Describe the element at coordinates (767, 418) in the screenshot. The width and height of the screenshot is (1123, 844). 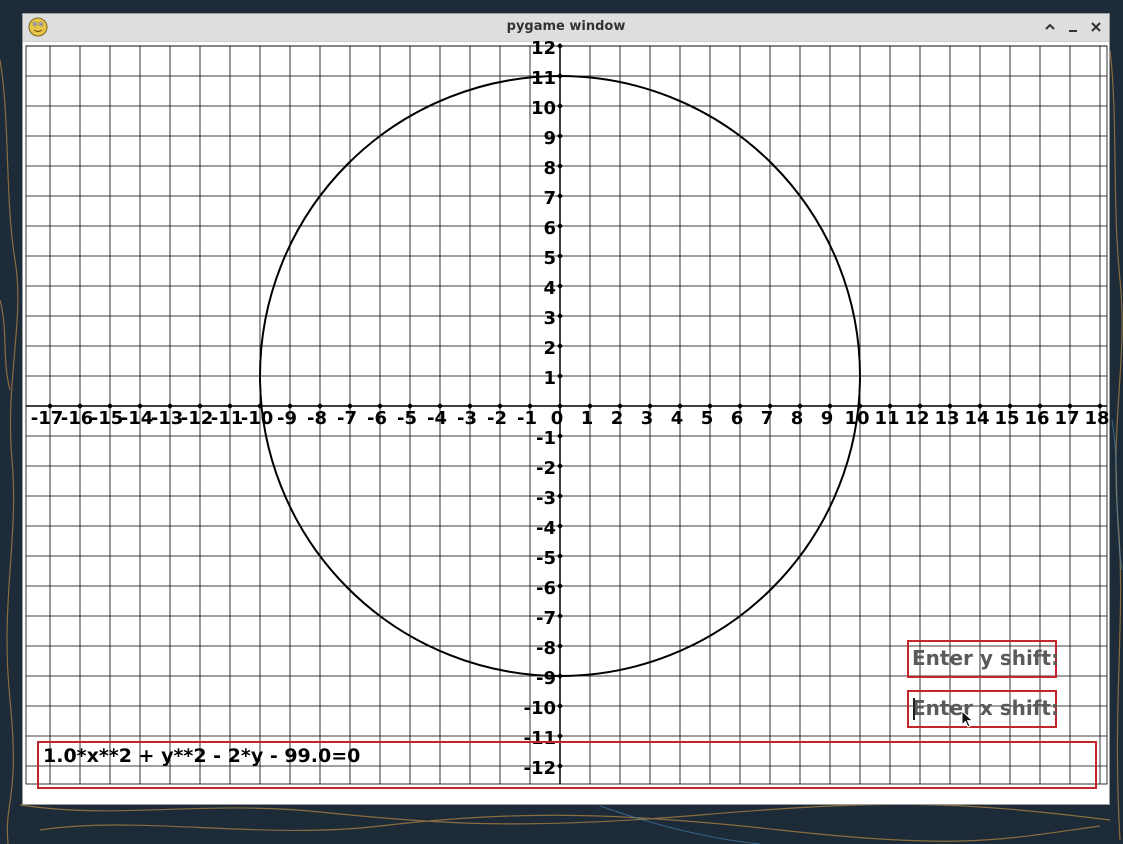
I see `x-tick-label: 7` at that location.